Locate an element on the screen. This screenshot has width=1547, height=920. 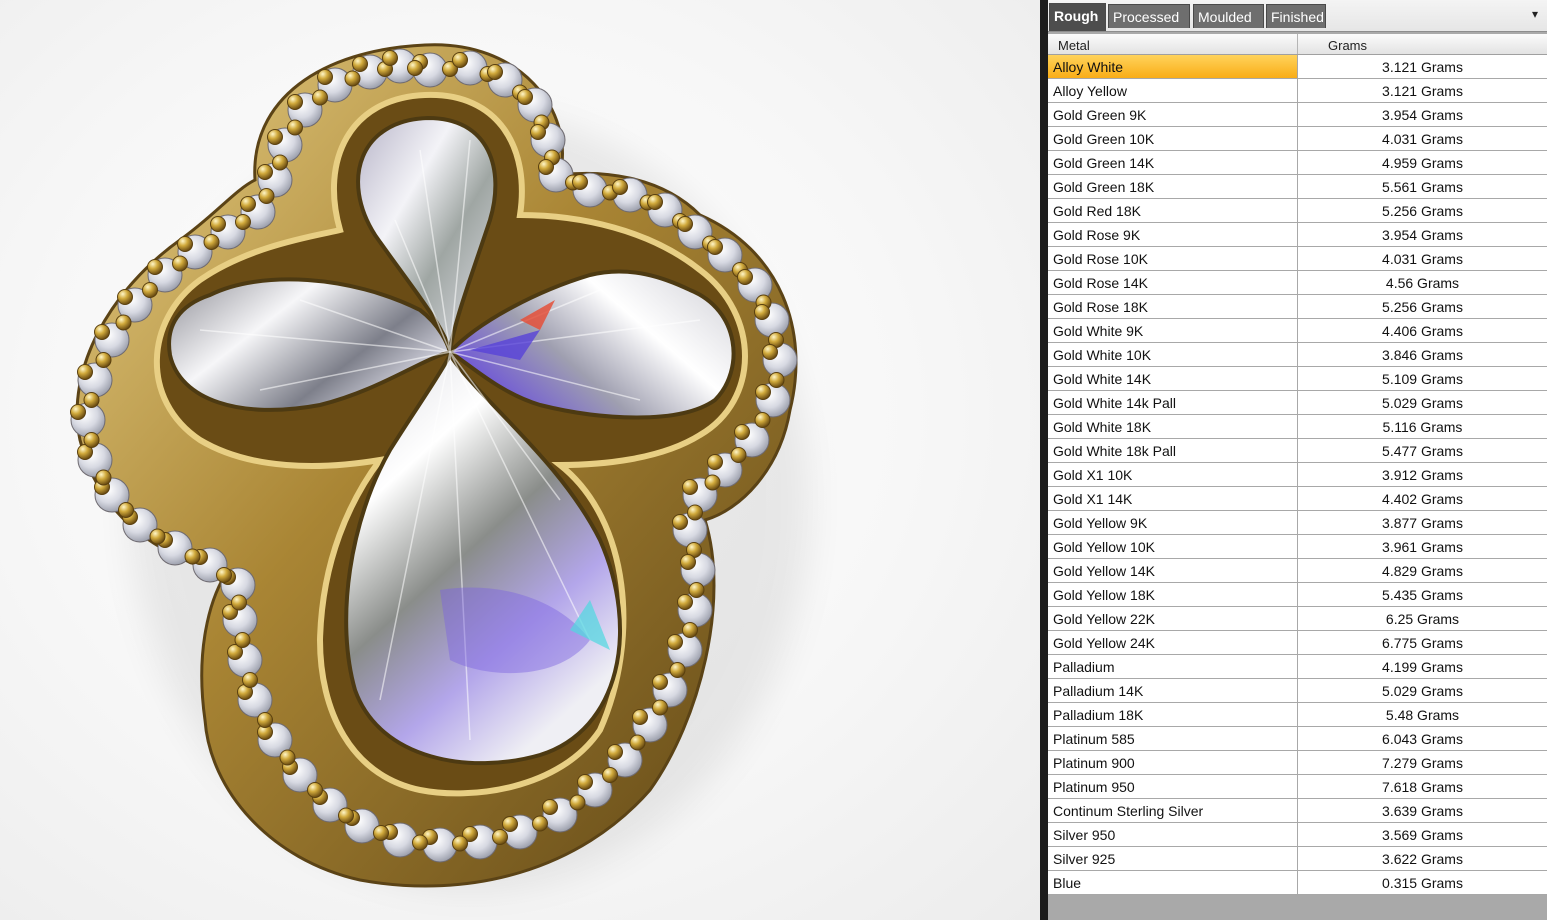
tab-moulded: Moulded is located at coordinates (1228, 16).